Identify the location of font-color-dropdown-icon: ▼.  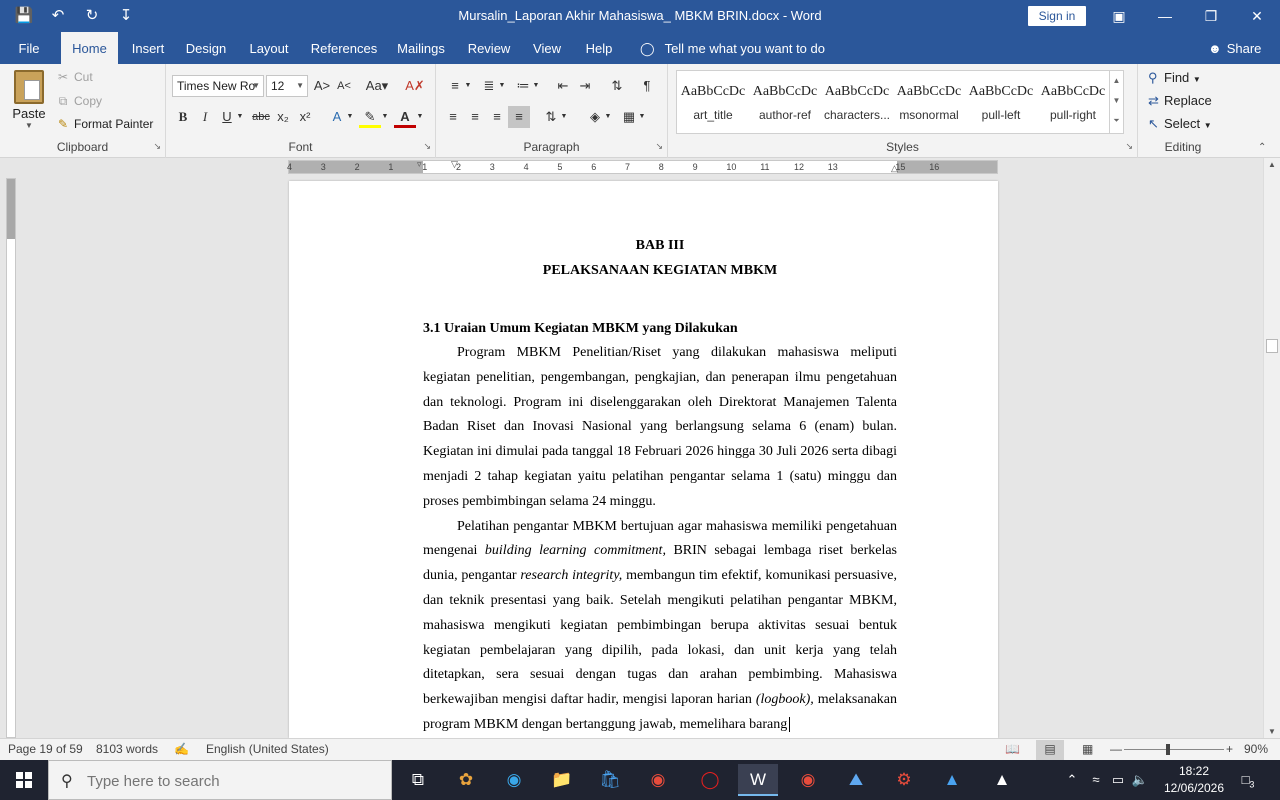
(420, 117).